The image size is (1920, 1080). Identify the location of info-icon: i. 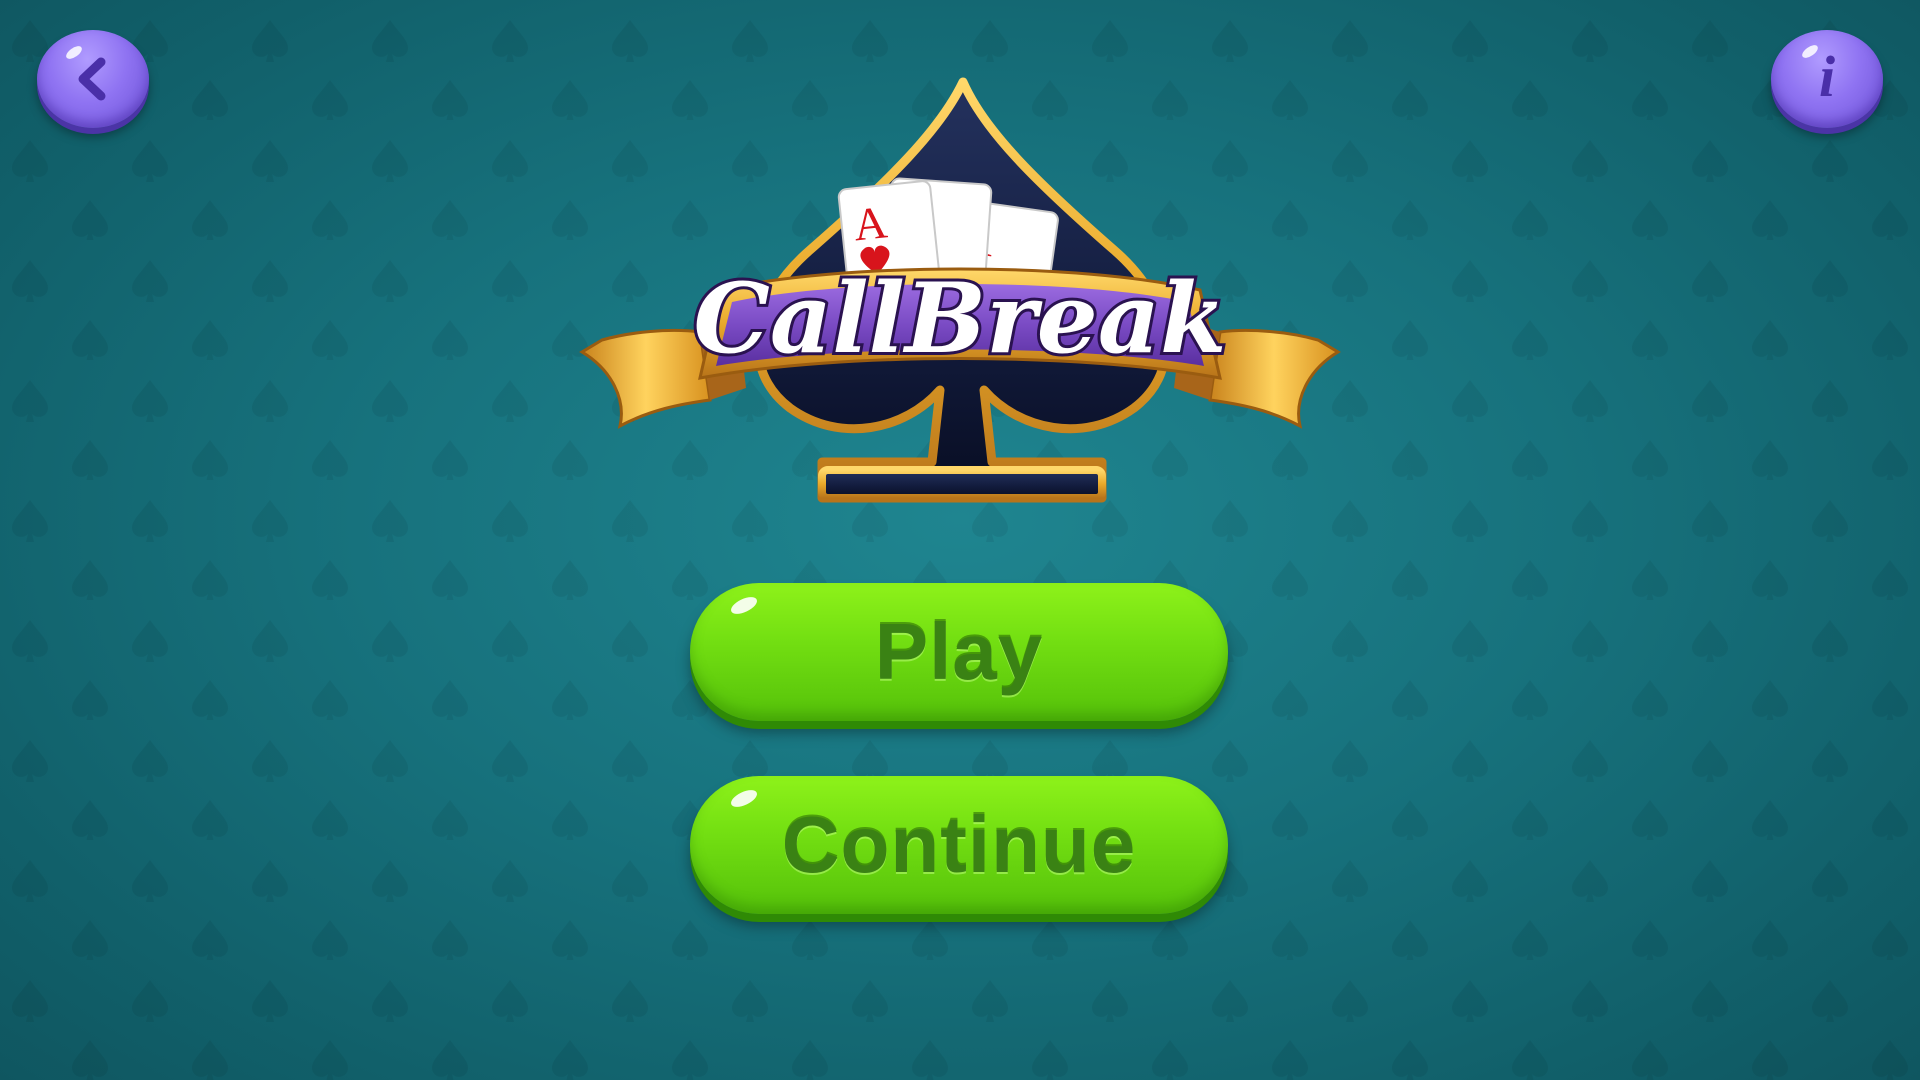
(1827, 76).